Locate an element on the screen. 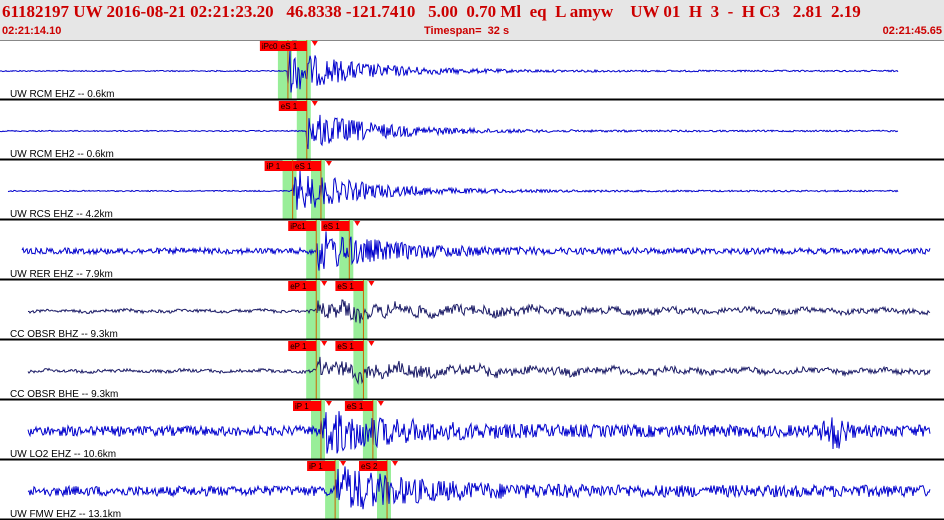 The width and height of the screenshot is (944, 520). trace-row: iPc0 eS 1 UW RCM EHZ -- 0.6km is located at coordinates (472, 70).